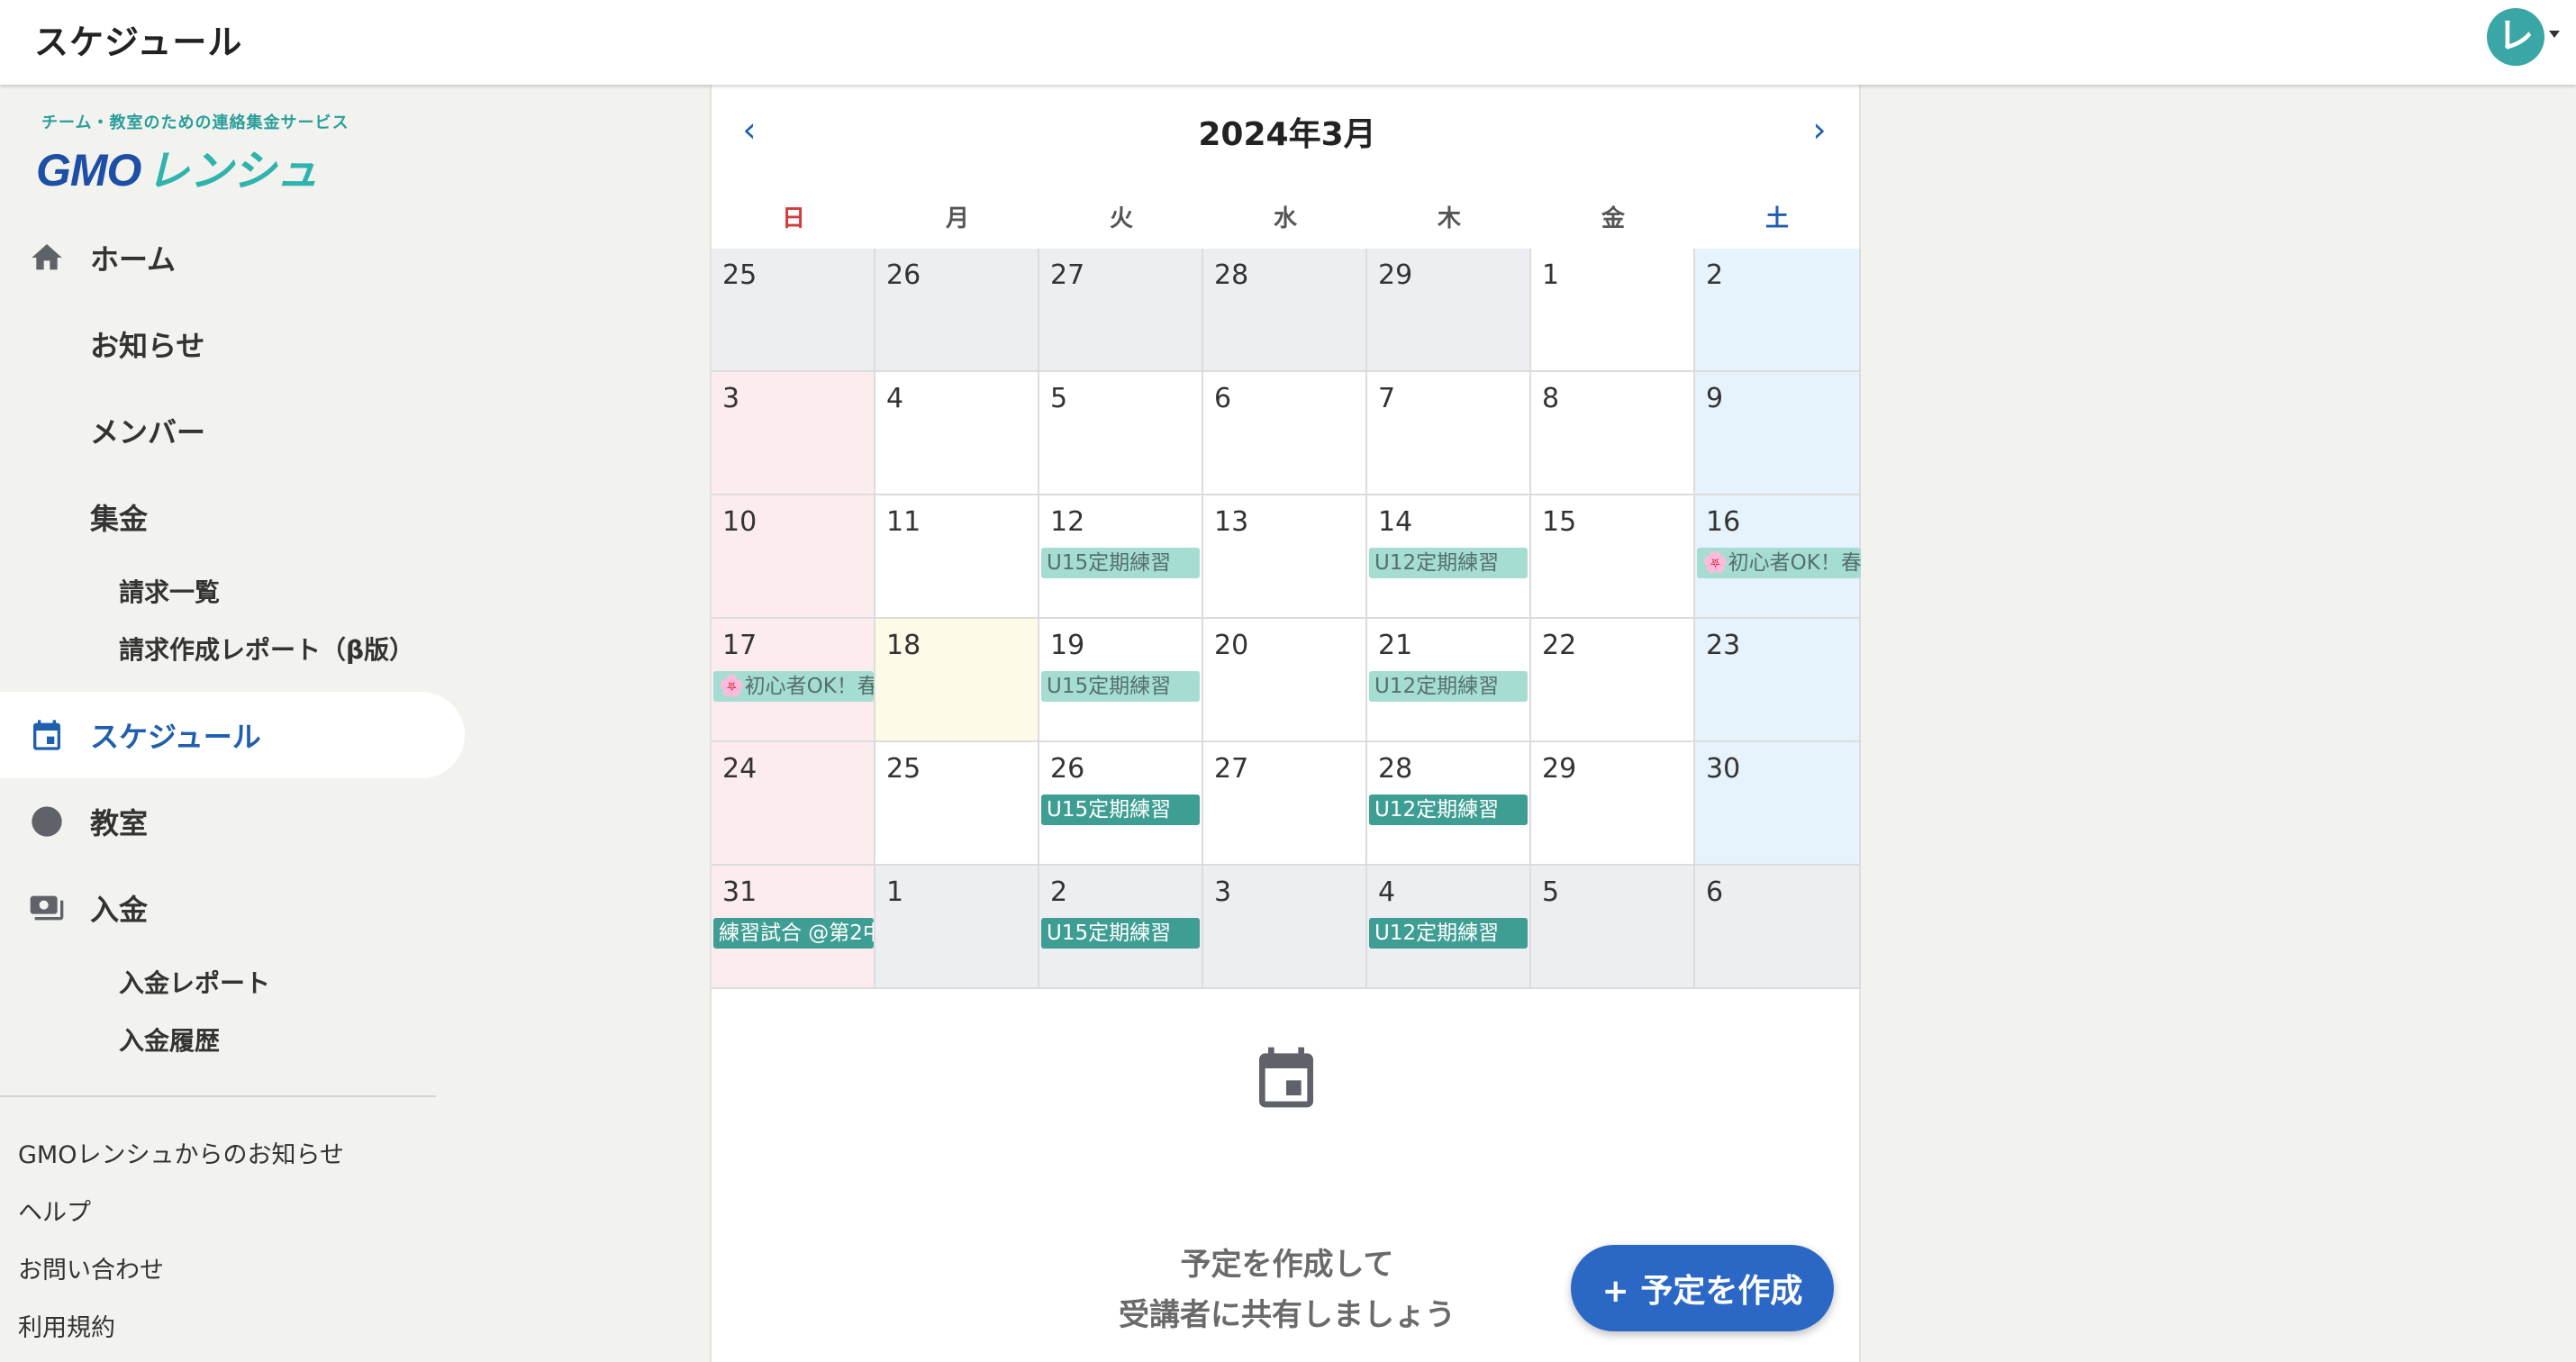 This screenshot has height=1362, width=2576. I want to click on calendar-day-cell: 22, so click(1613, 680).